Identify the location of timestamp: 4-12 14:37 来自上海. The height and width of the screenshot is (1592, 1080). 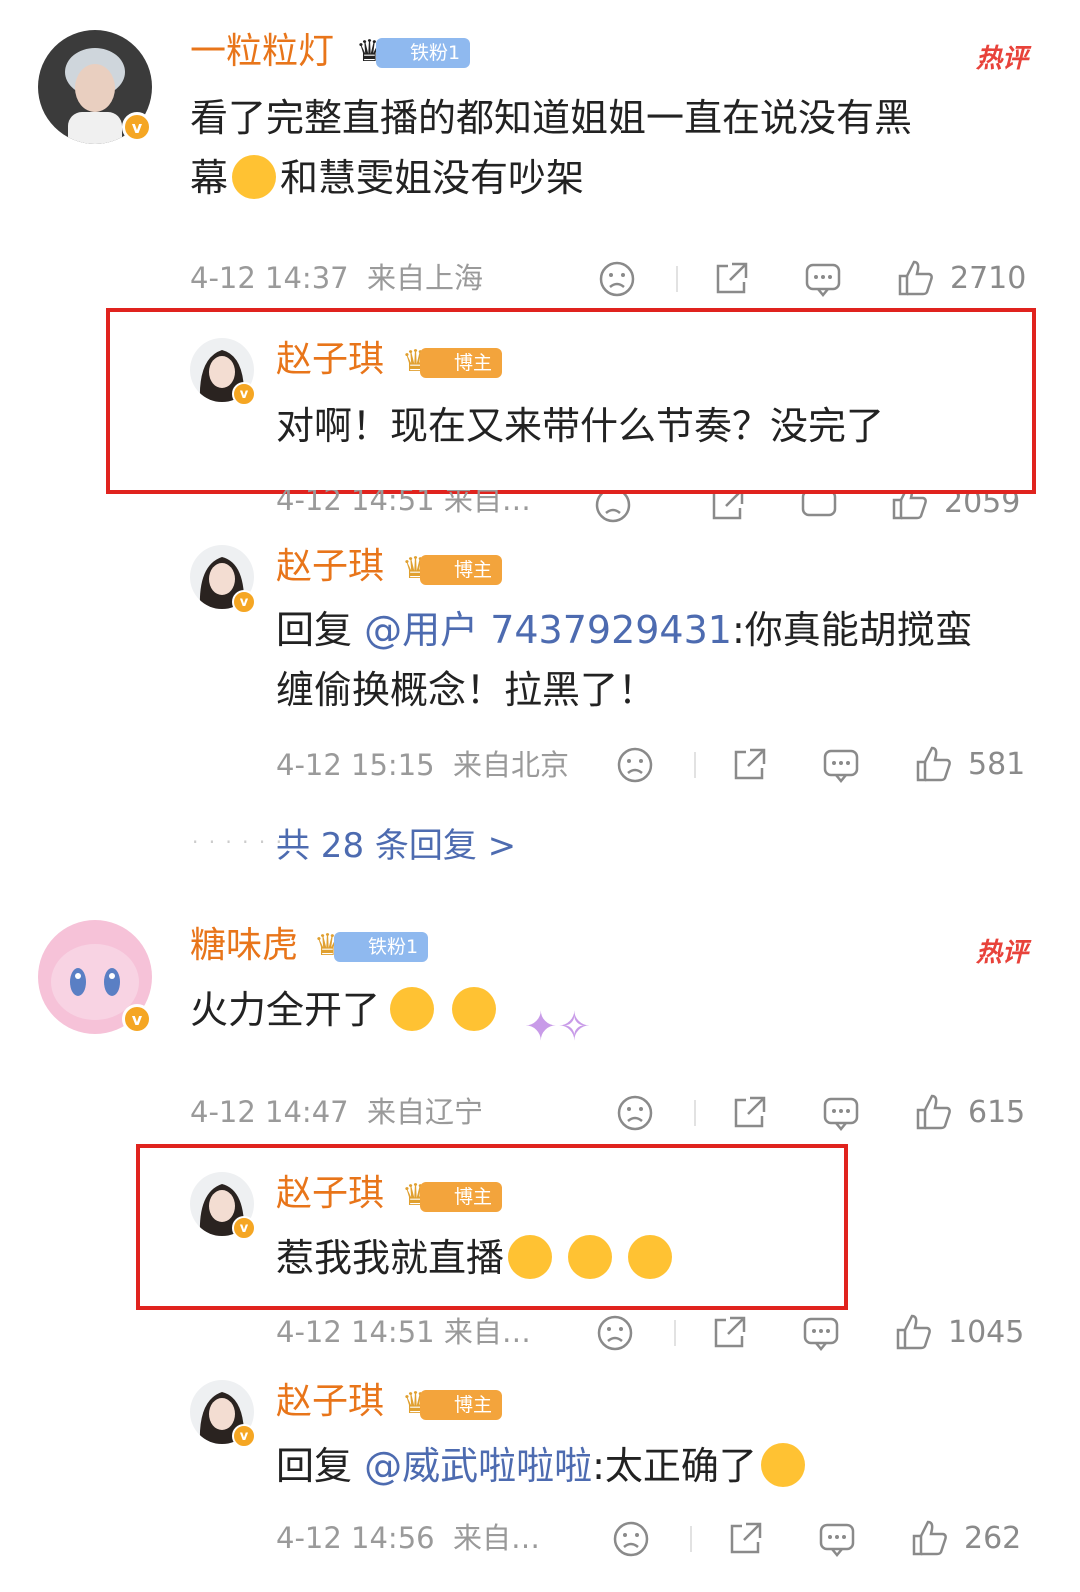
(337, 278).